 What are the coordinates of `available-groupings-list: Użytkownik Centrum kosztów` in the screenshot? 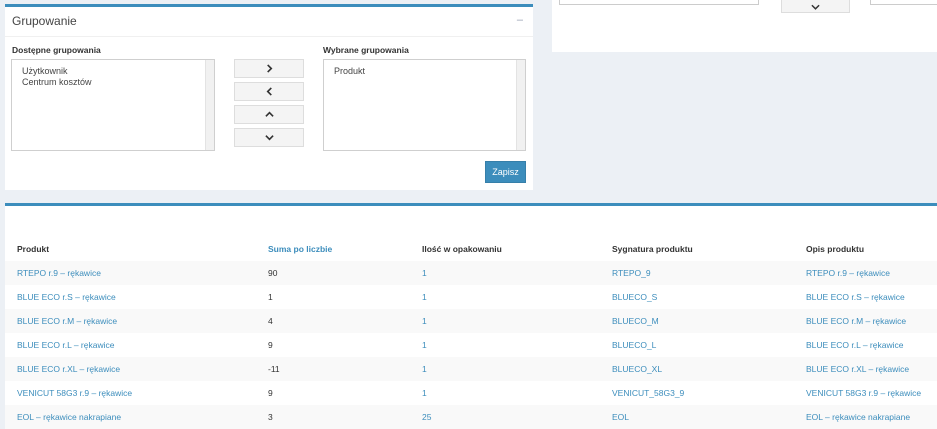 It's located at (113, 105).